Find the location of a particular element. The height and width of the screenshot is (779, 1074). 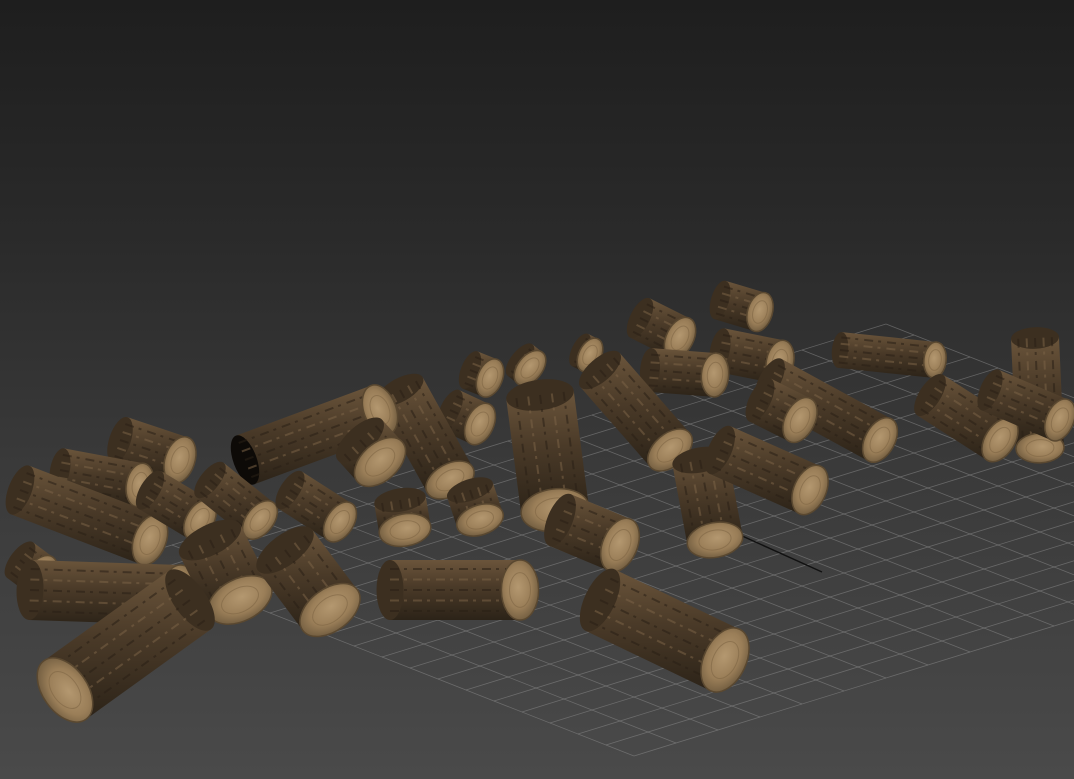

log-bark is located at coordinates (455, 590).